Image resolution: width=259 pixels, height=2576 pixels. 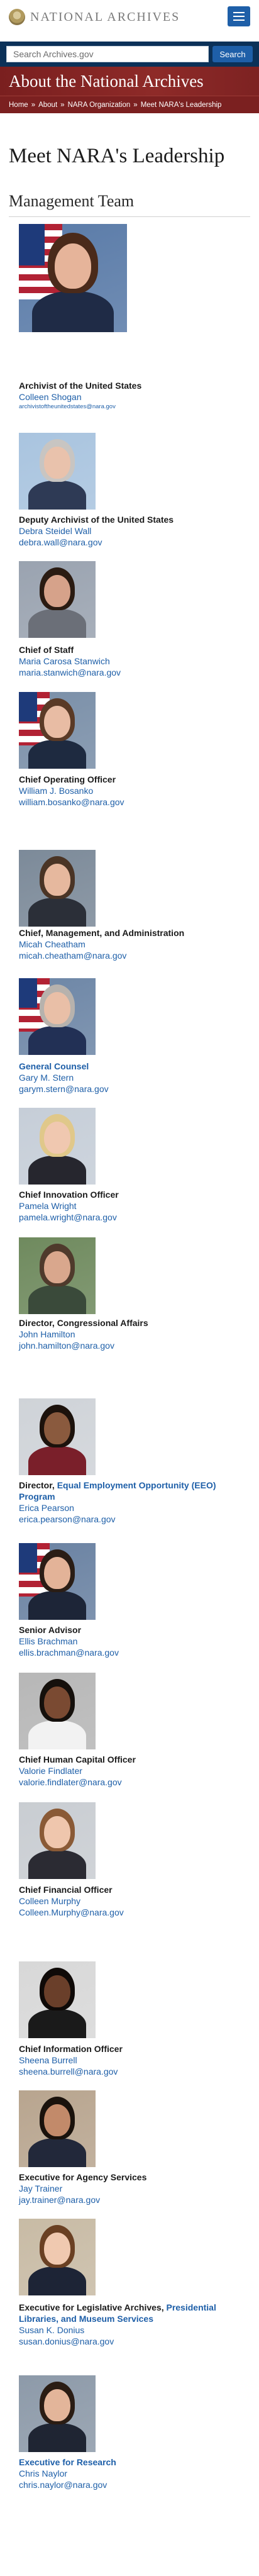 What do you see at coordinates (66, 1890) in the screenshot?
I see `staff-role: Chief Financial Officer` at bounding box center [66, 1890].